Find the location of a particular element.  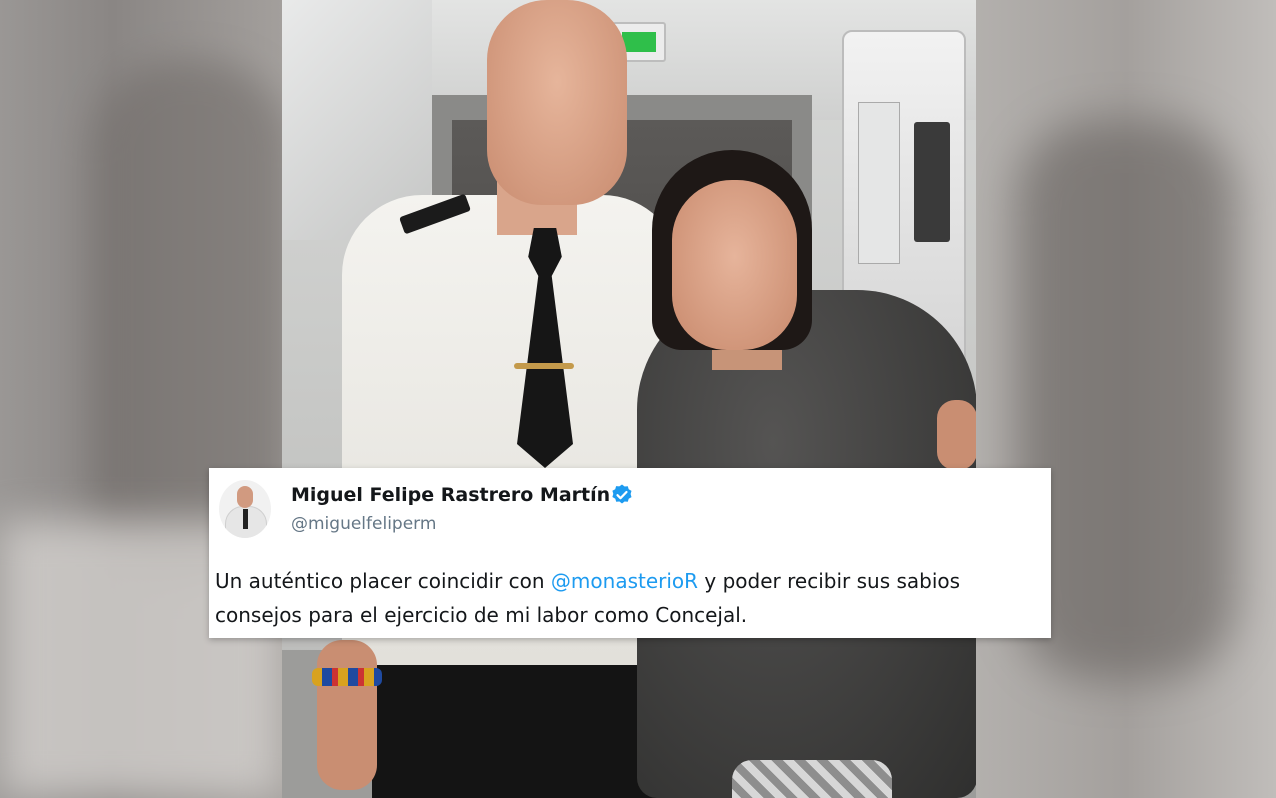

tweet-handle: @miguelfeliperm is located at coordinates (363, 524).